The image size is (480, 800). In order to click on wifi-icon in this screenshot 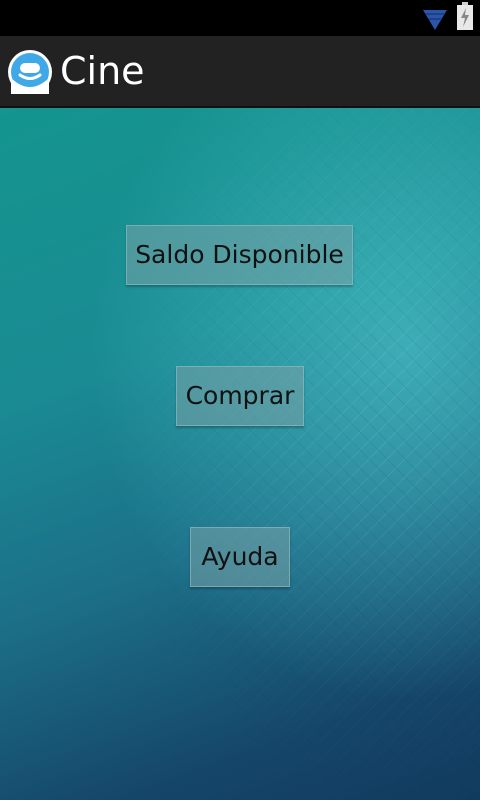, I will do `click(435, 20)`.